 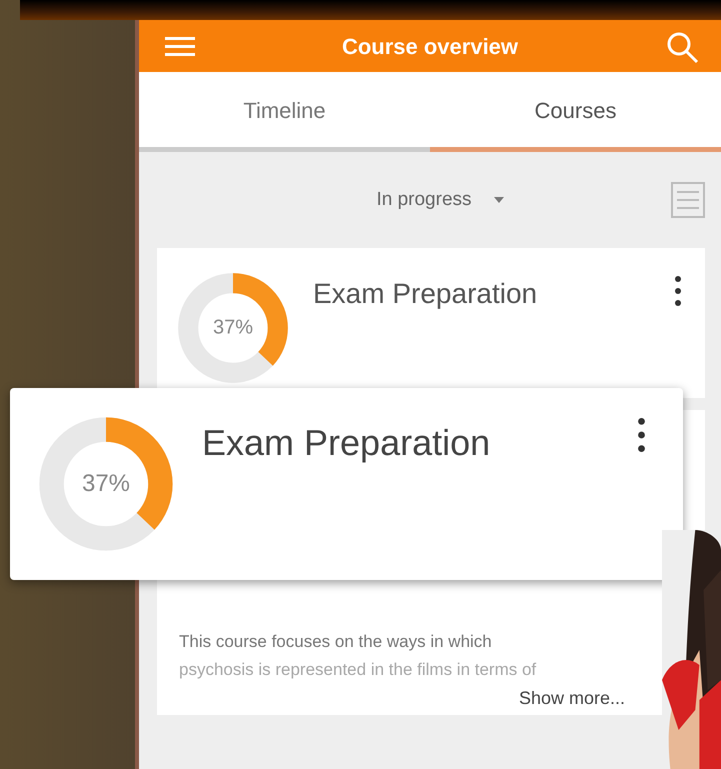 What do you see at coordinates (431, 323) in the screenshot?
I see `course-card: 37% Exam Preparation` at bounding box center [431, 323].